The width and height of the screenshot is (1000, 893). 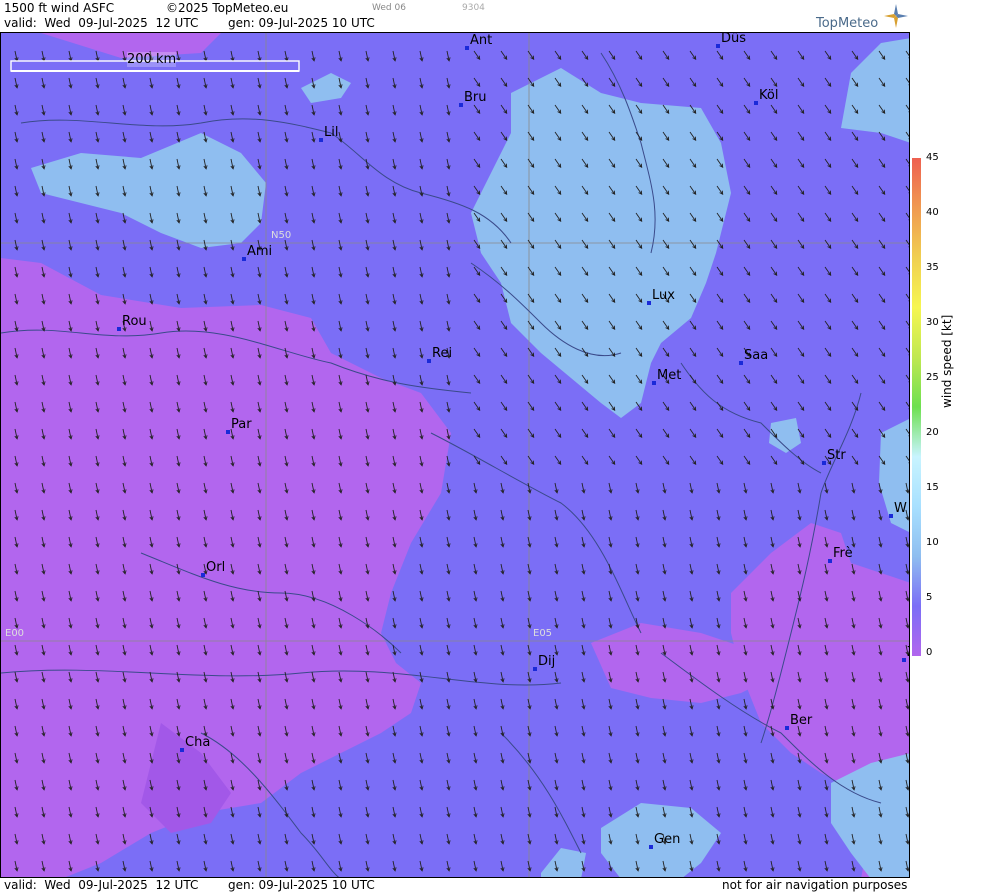 I want to click on legend-tick-label: 25, so click(x=932, y=377).